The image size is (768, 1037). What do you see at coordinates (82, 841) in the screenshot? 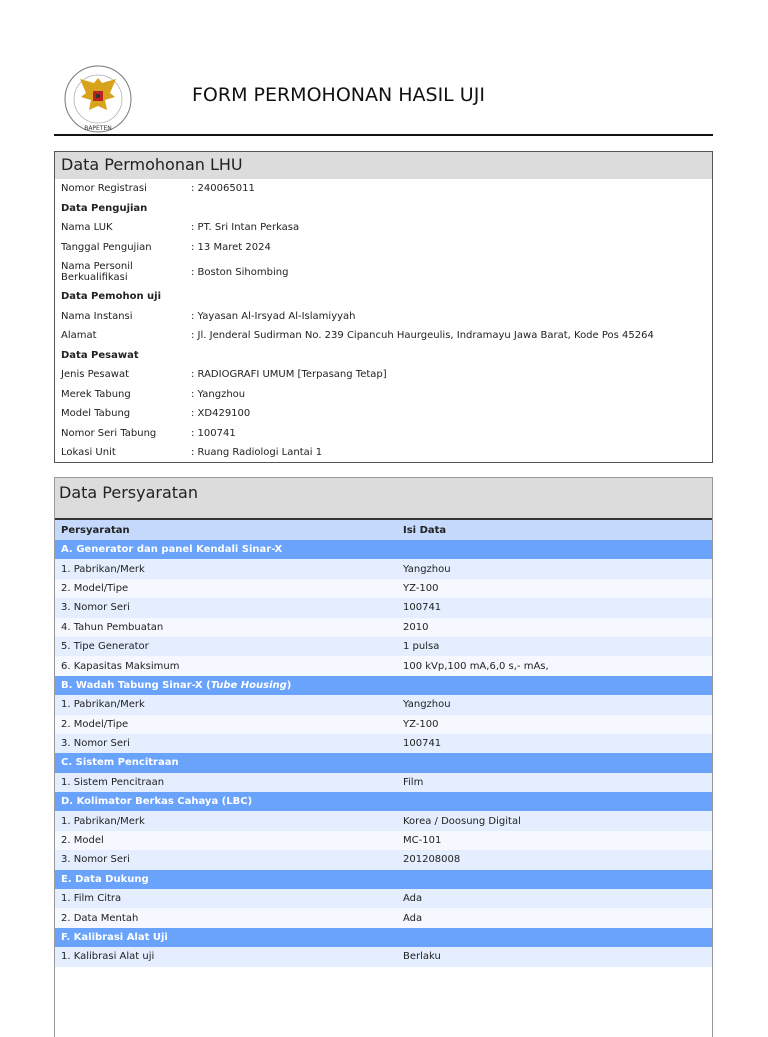
I see `requirement-label: 2. Model` at bounding box center [82, 841].